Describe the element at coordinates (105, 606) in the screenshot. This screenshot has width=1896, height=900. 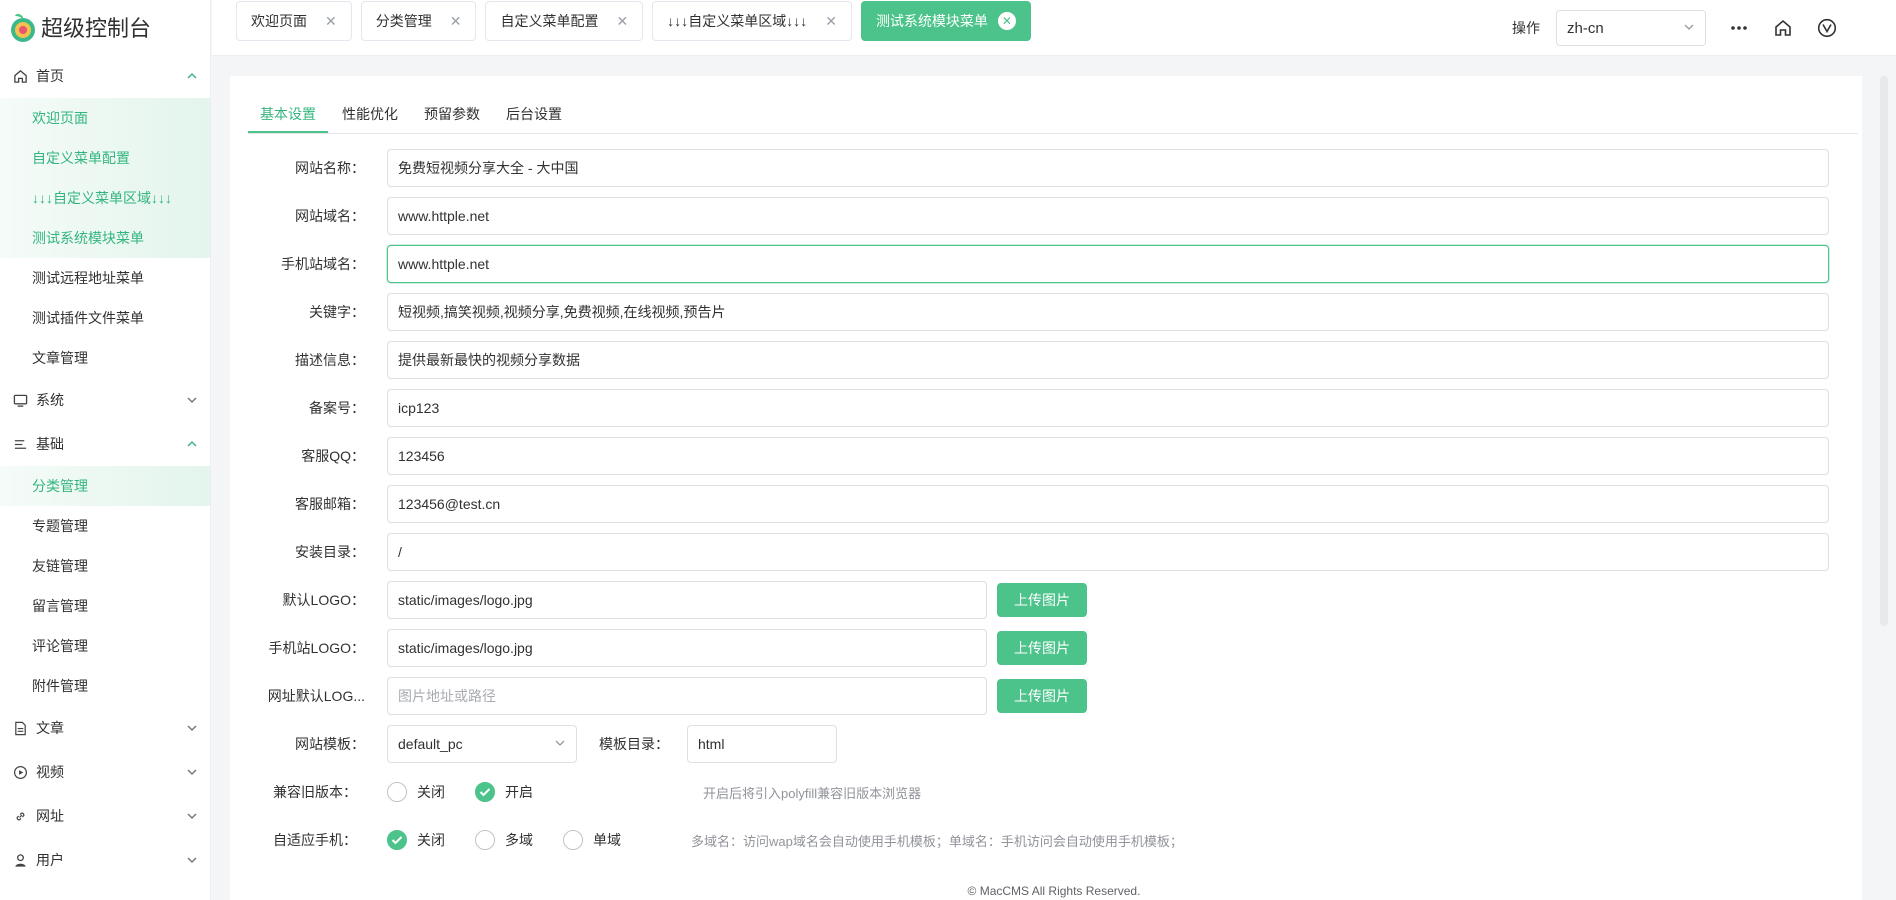
I see `sidebar-item-message-manage: 留言管理` at that location.